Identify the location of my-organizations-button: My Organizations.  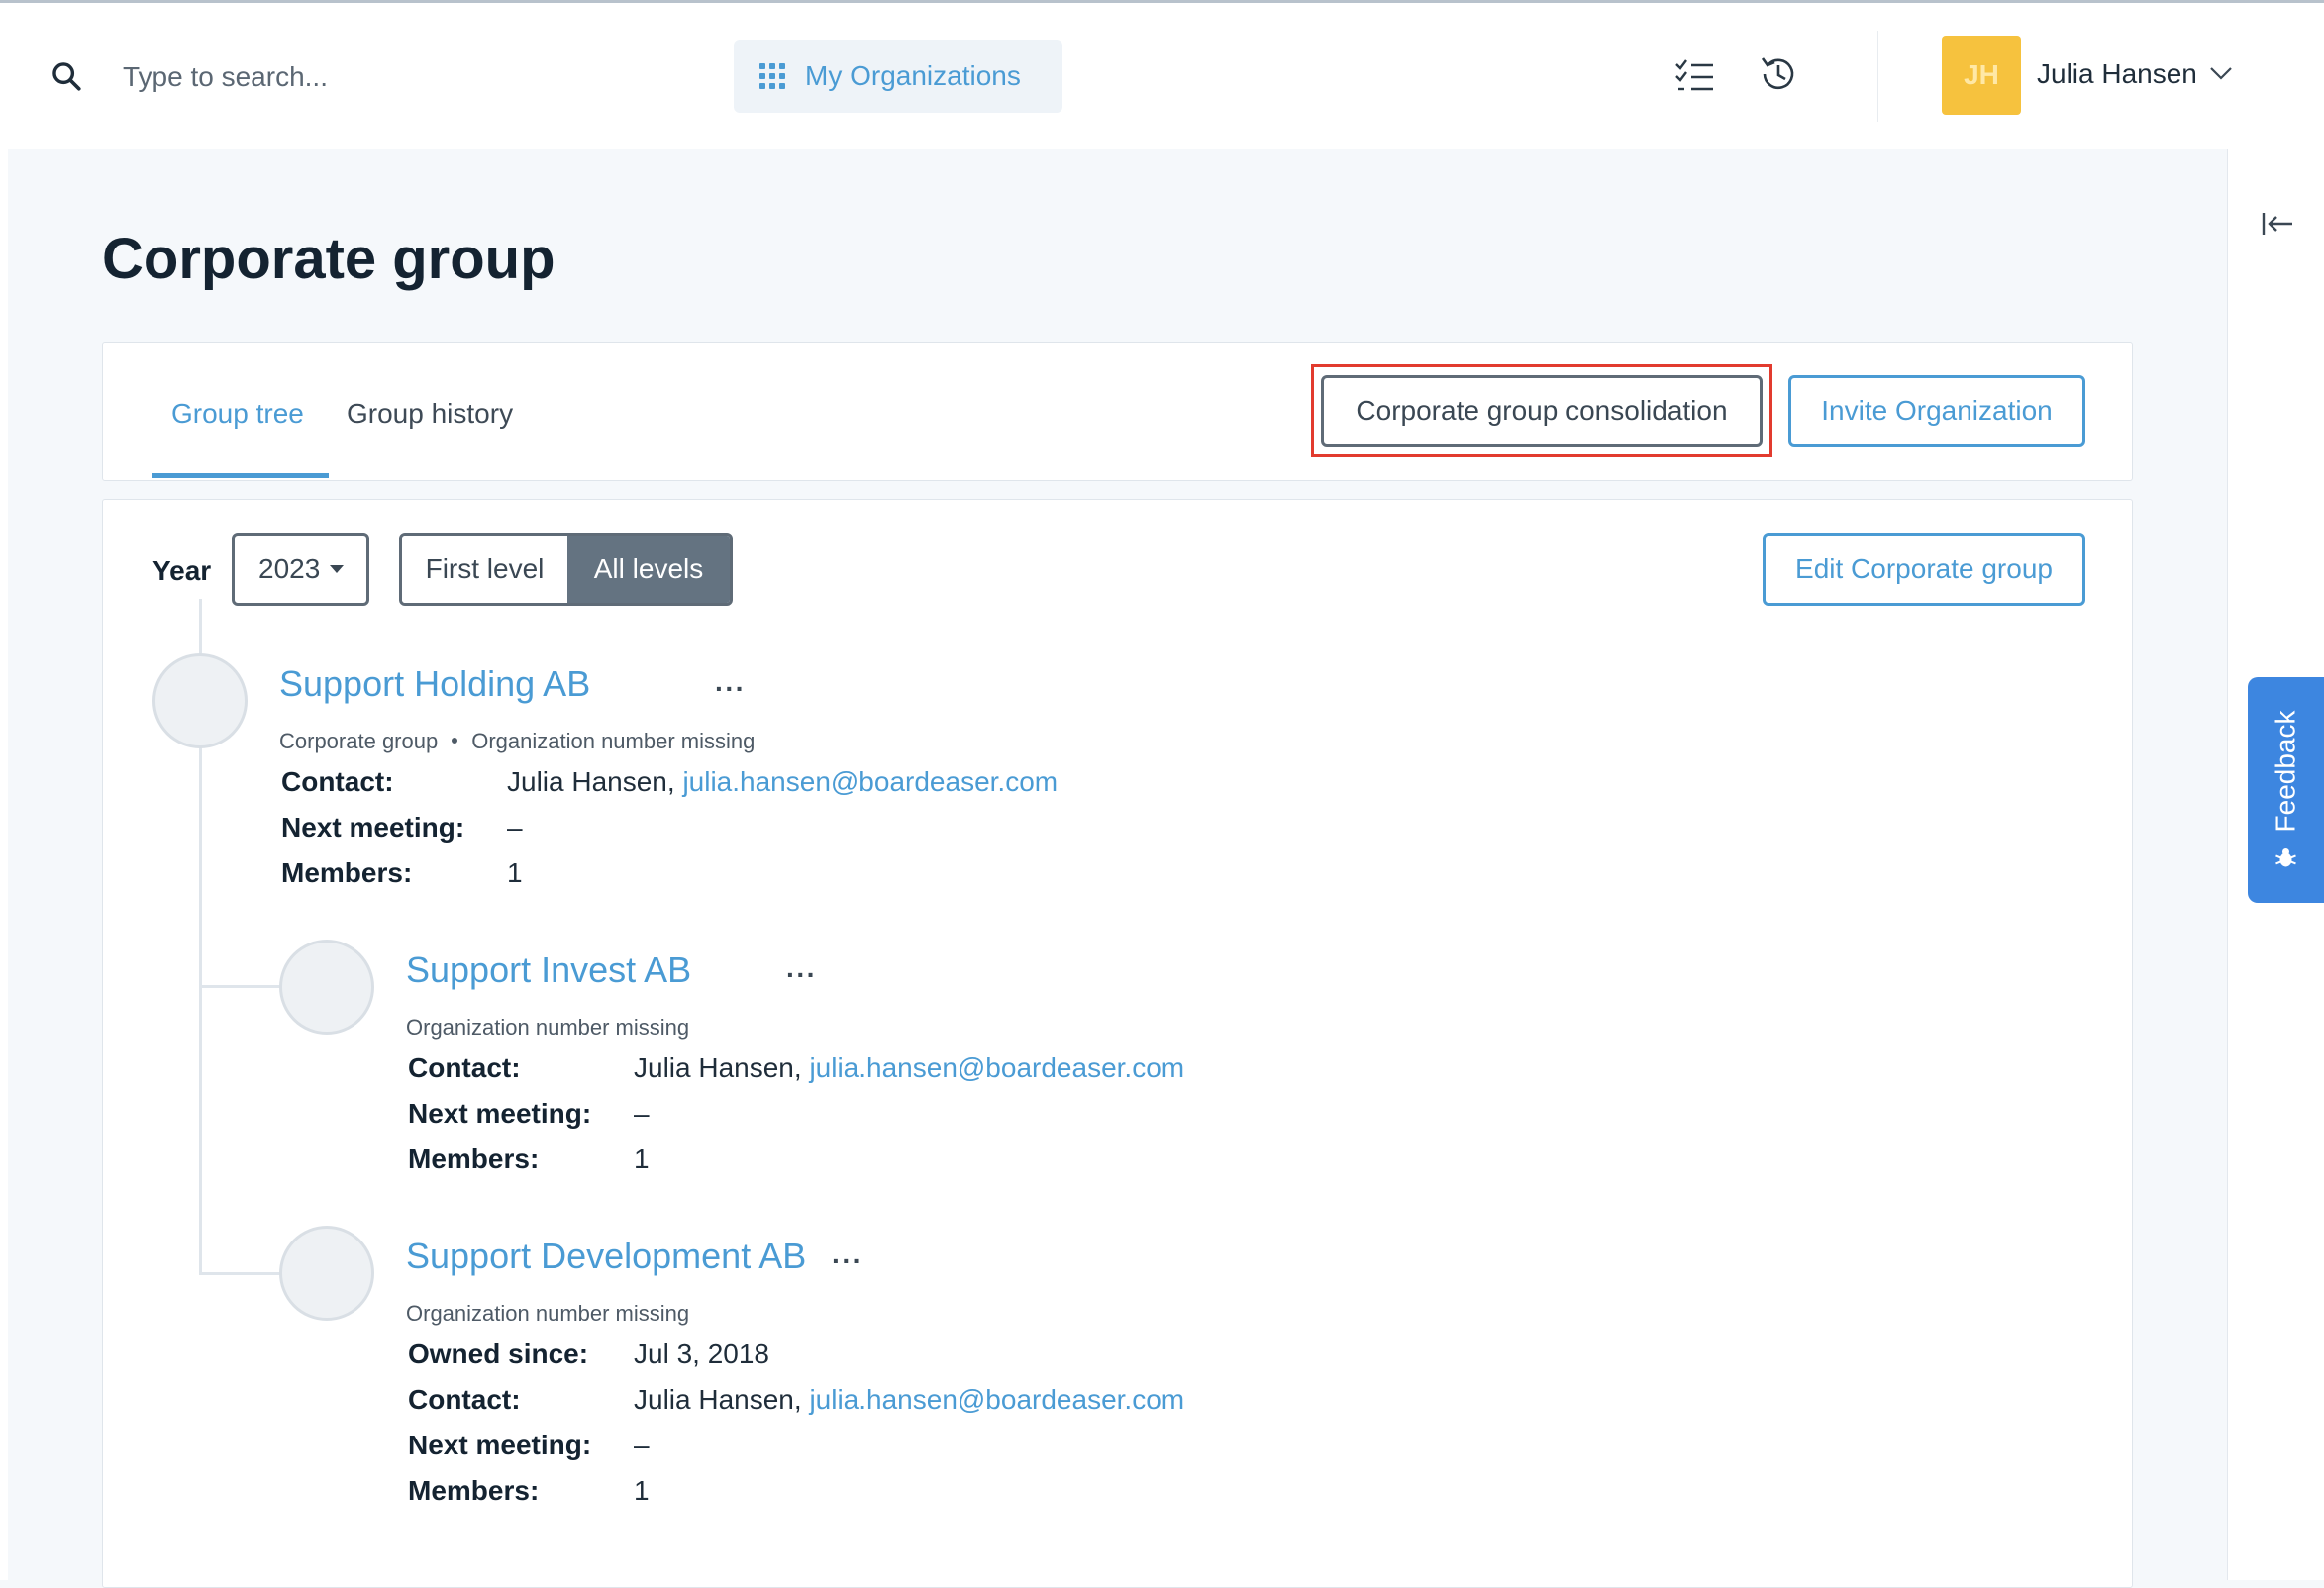
(898, 77).